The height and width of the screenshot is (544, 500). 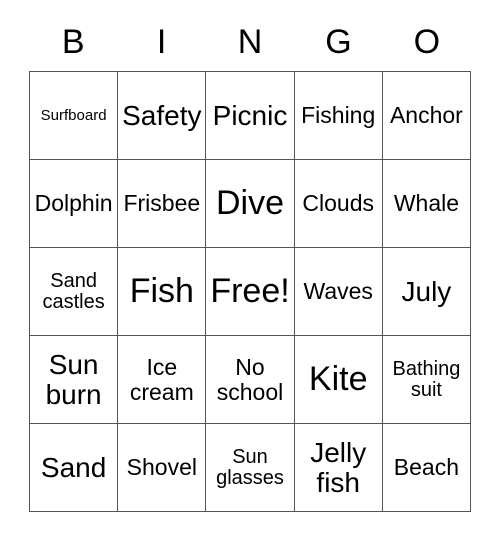 I want to click on bingo-cell: July, so click(x=427, y=292).